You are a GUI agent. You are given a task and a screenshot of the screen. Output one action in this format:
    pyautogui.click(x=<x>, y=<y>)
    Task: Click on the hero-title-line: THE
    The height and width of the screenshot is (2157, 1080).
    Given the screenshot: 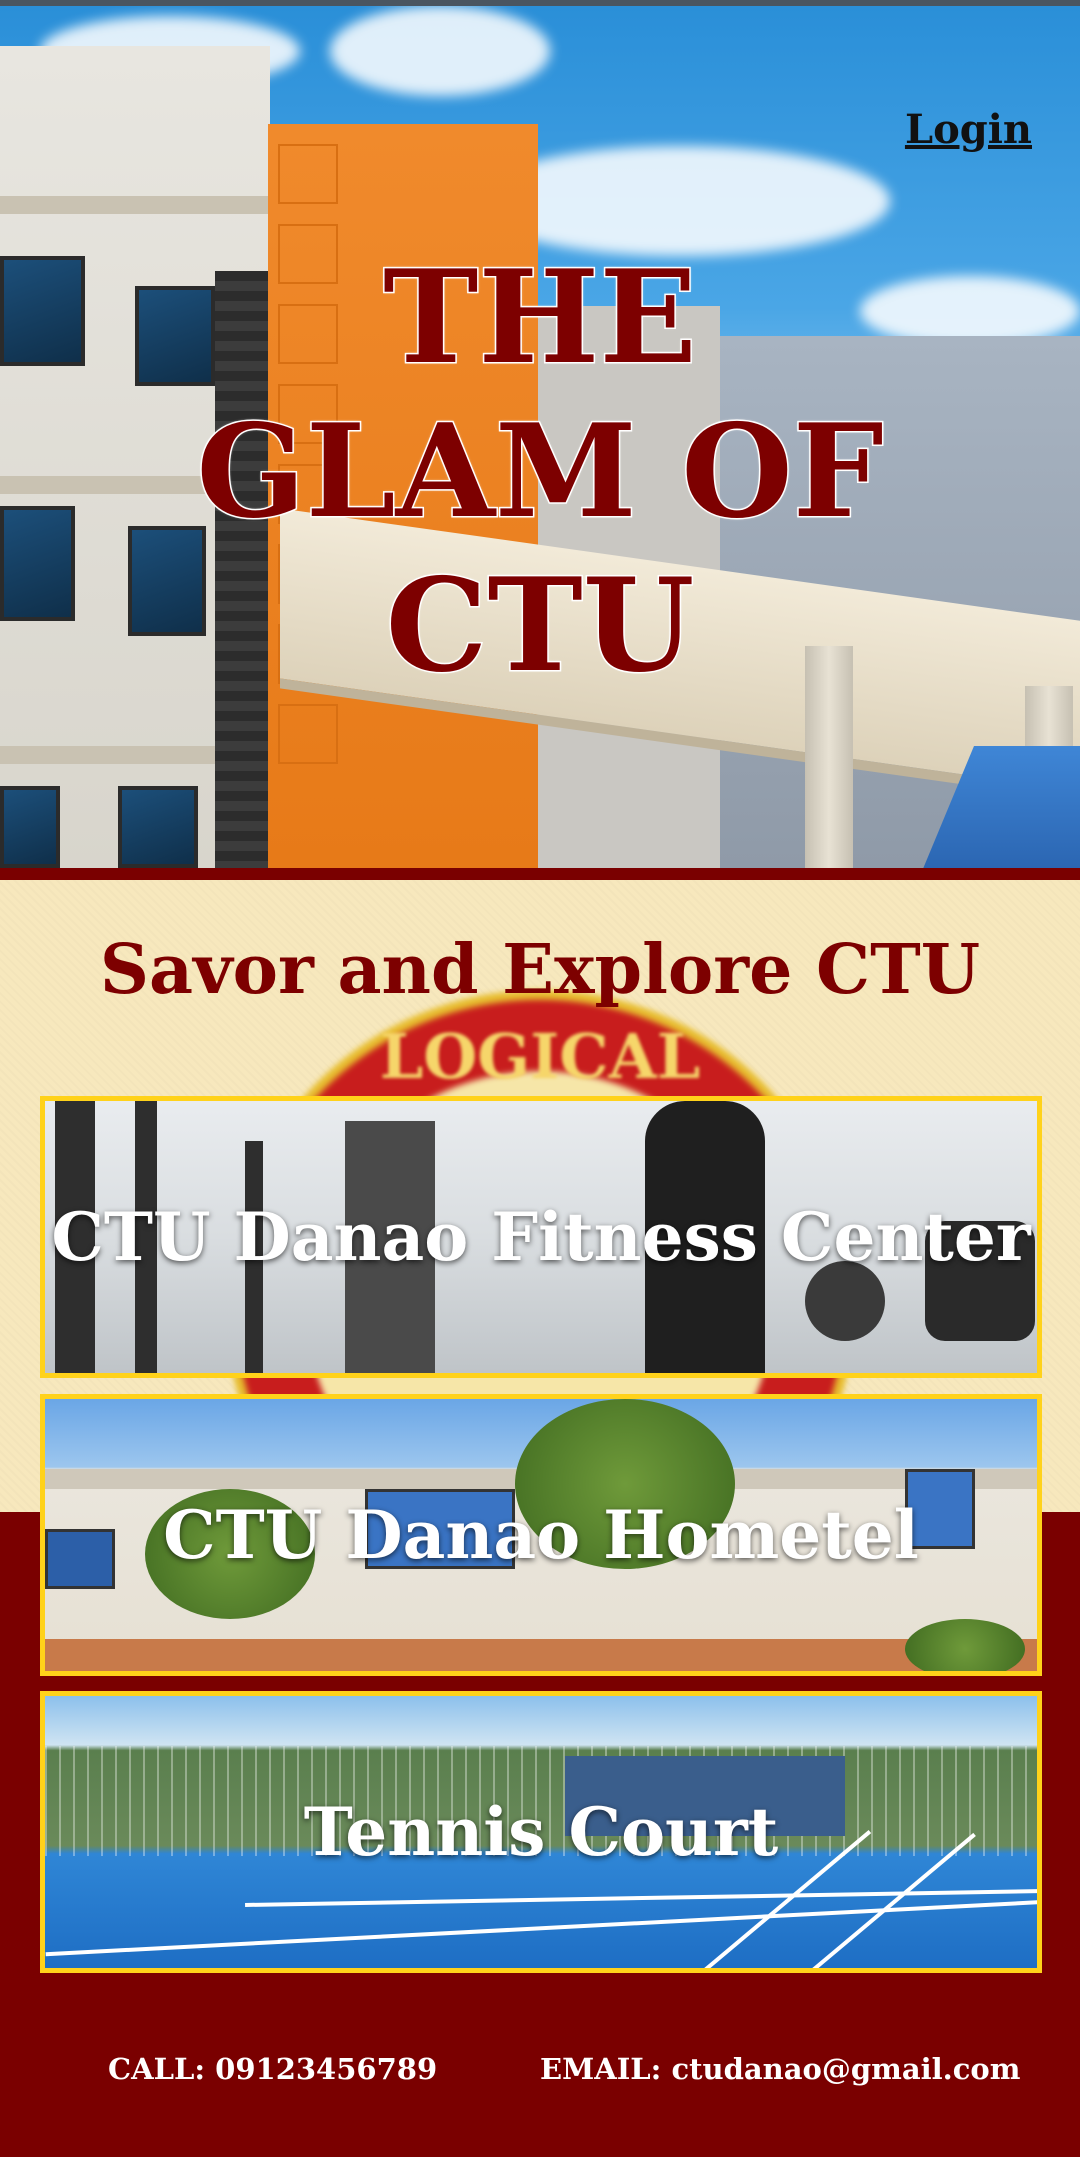 What is the action you would take?
    pyautogui.click(x=540, y=318)
    